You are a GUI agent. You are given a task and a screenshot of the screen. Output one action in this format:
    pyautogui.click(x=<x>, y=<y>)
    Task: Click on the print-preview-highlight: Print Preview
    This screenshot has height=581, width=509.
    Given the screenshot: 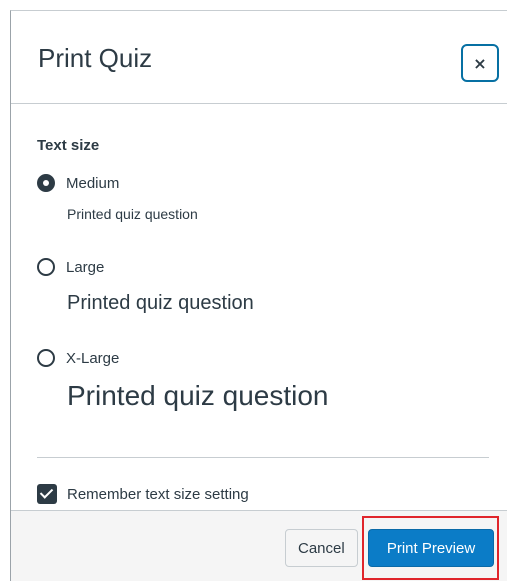 What is the action you would take?
    pyautogui.click(x=430, y=548)
    